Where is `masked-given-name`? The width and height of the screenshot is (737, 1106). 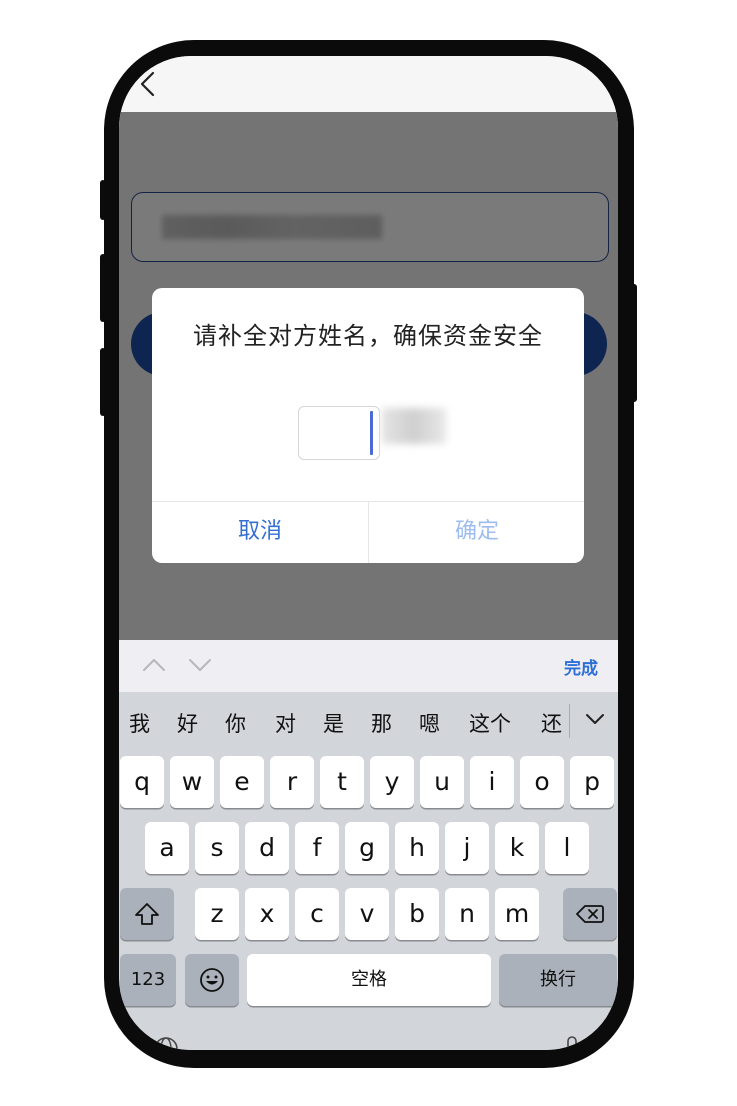 masked-given-name is located at coordinates (414, 426).